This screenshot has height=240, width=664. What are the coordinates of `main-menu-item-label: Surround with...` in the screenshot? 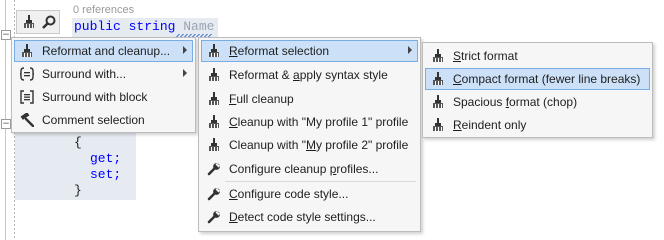 It's located at (84, 74).